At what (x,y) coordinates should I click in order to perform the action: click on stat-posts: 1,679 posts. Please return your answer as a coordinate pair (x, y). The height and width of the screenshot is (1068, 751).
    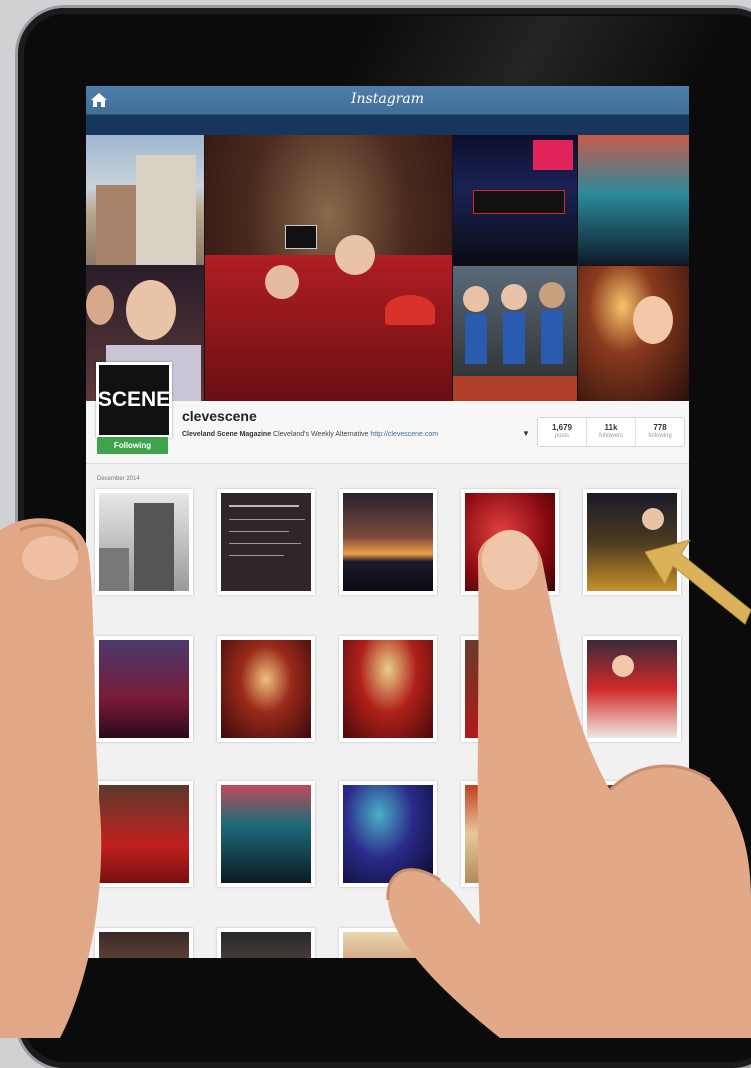
    Looking at the image, I should click on (562, 432).